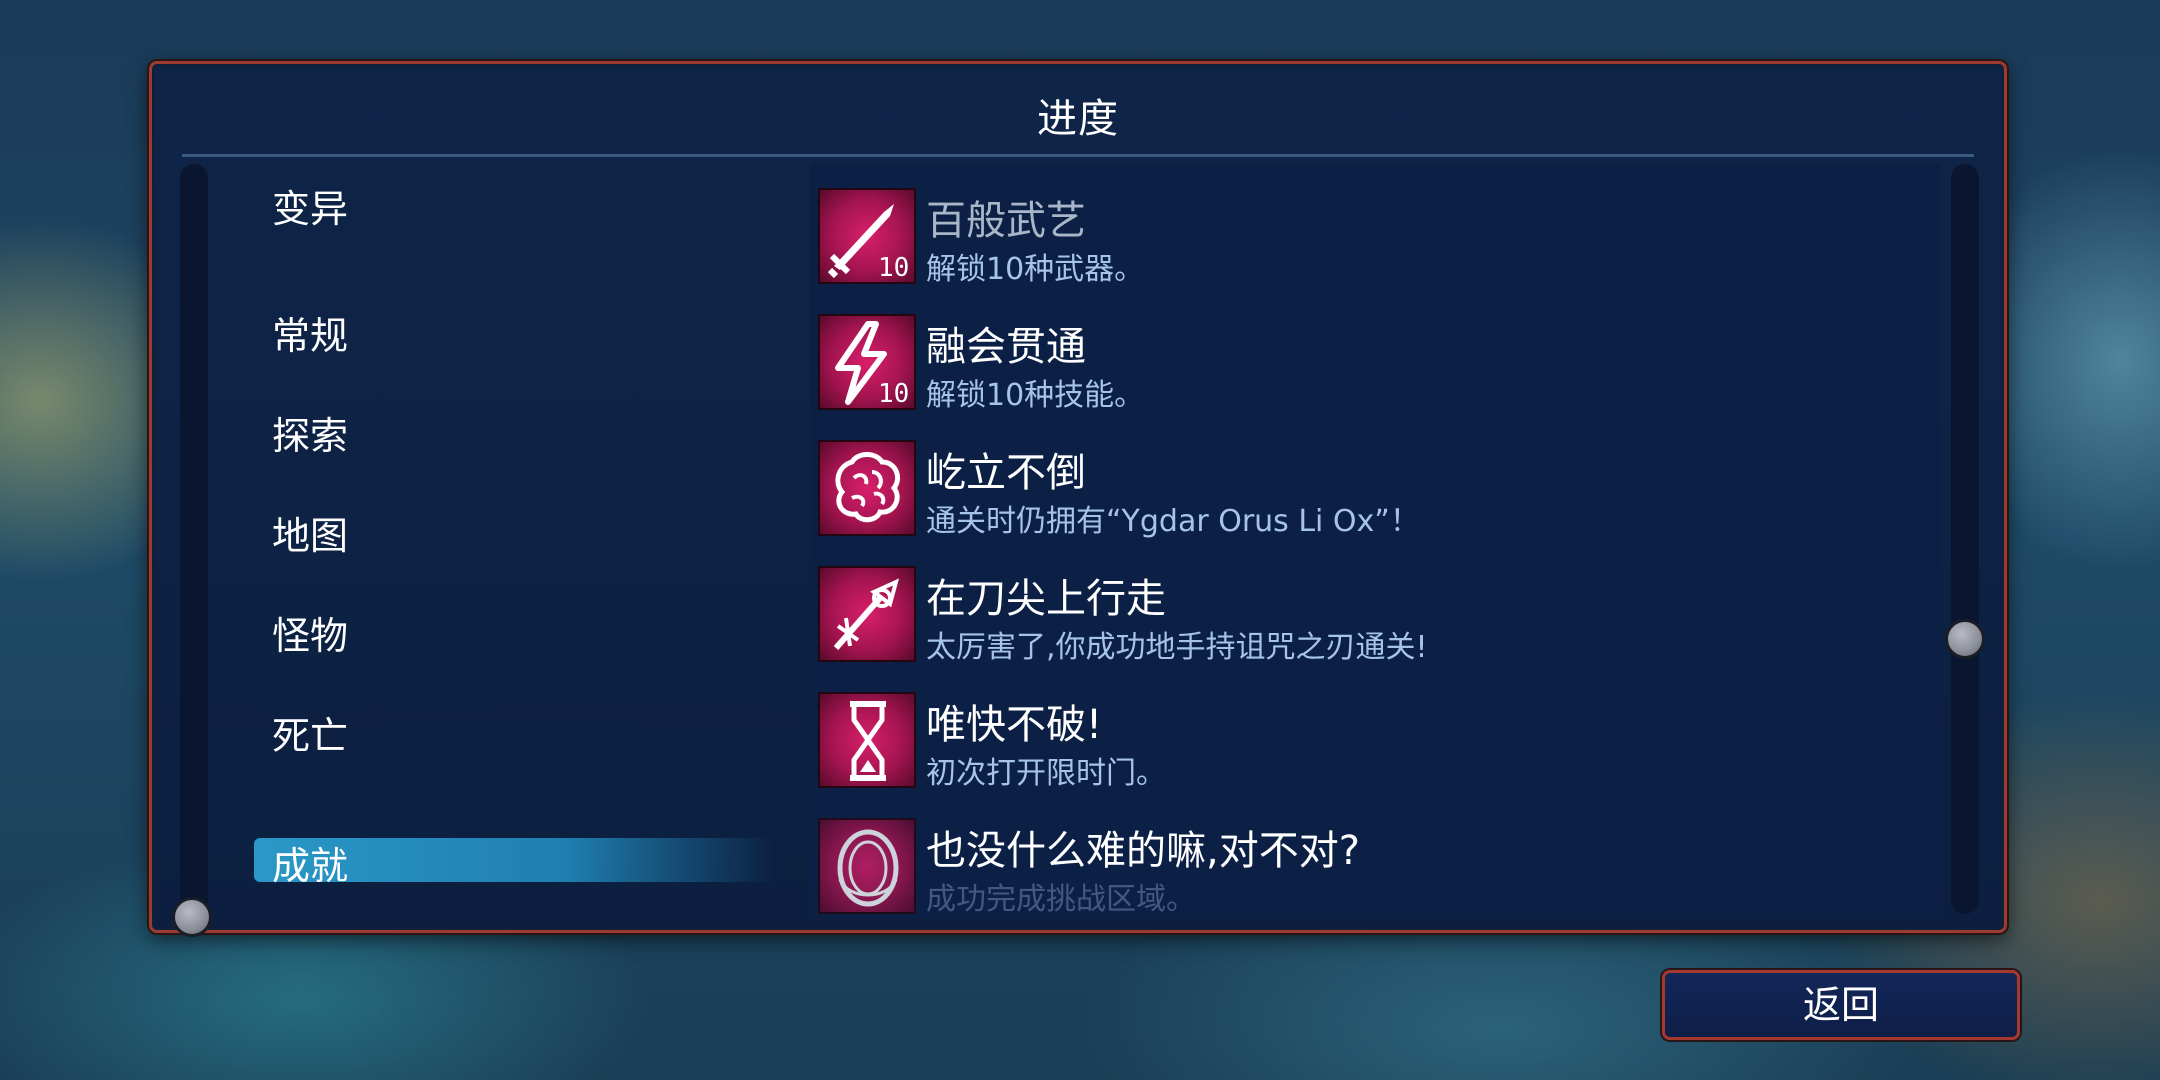  Describe the element at coordinates (867, 614) in the screenshot. I see `cursed-blade-icon` at that location.